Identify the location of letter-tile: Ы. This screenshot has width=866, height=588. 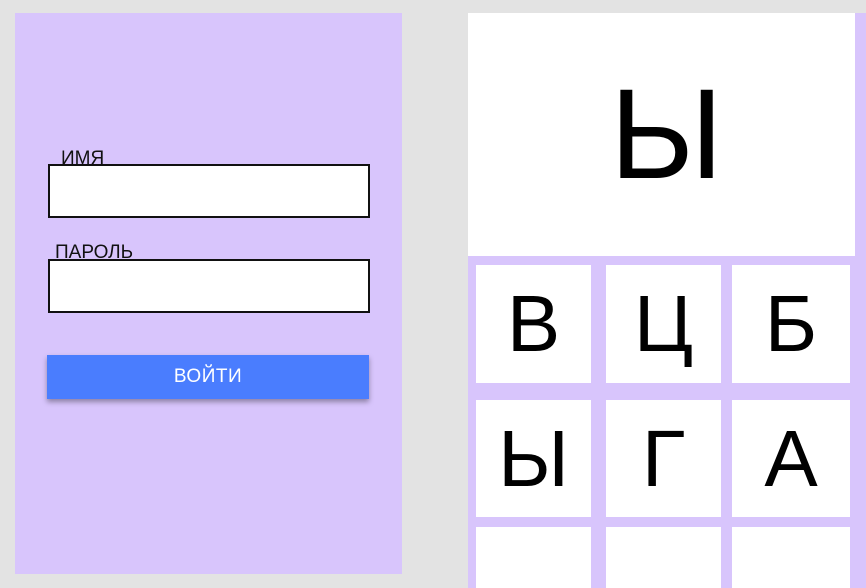
(533, 458).